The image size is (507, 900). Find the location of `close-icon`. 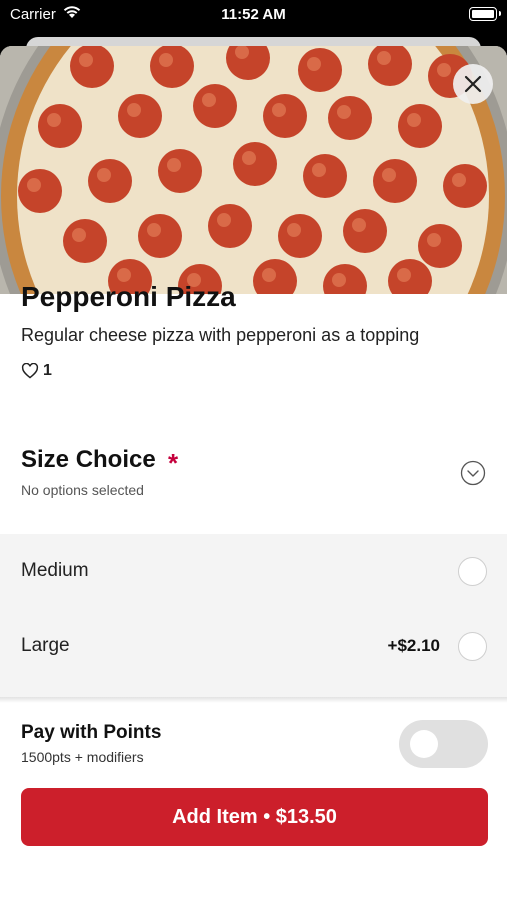

close-icon is located at coordinates (473, 84).